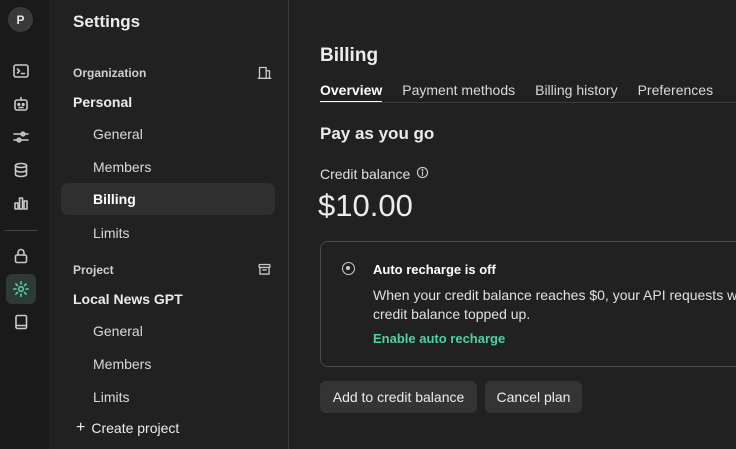  What do you see at coordinates (365, 205) in the screenshot?
I see `credit-balance-value: $10.00` at bounding box center [365, 205].